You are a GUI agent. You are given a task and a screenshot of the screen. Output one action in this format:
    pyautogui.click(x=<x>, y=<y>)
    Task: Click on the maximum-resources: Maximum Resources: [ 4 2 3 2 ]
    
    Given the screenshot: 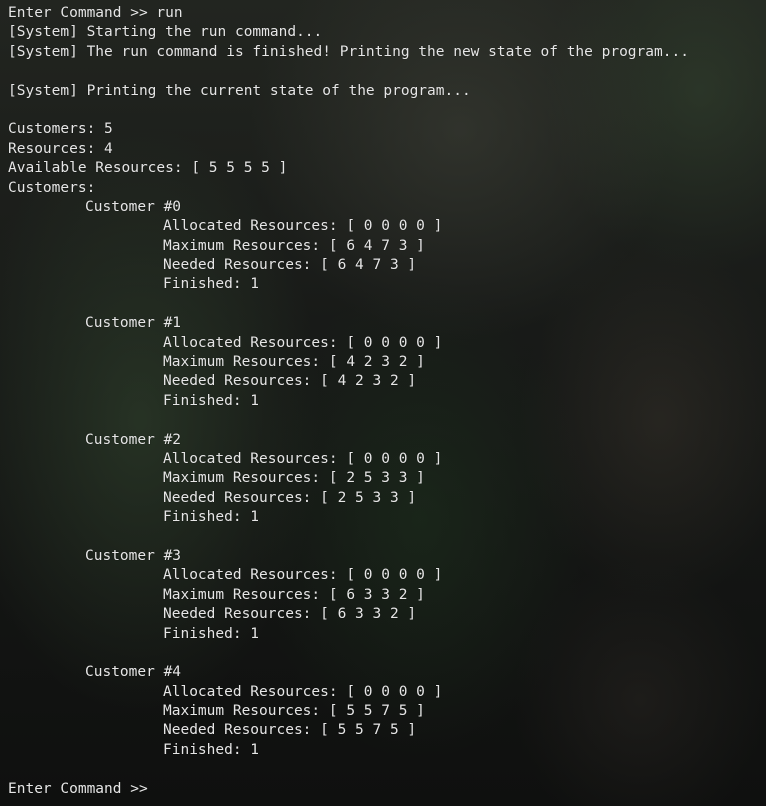 What is the action you would take?
    pyautogui.click(x=294, y=362)
    